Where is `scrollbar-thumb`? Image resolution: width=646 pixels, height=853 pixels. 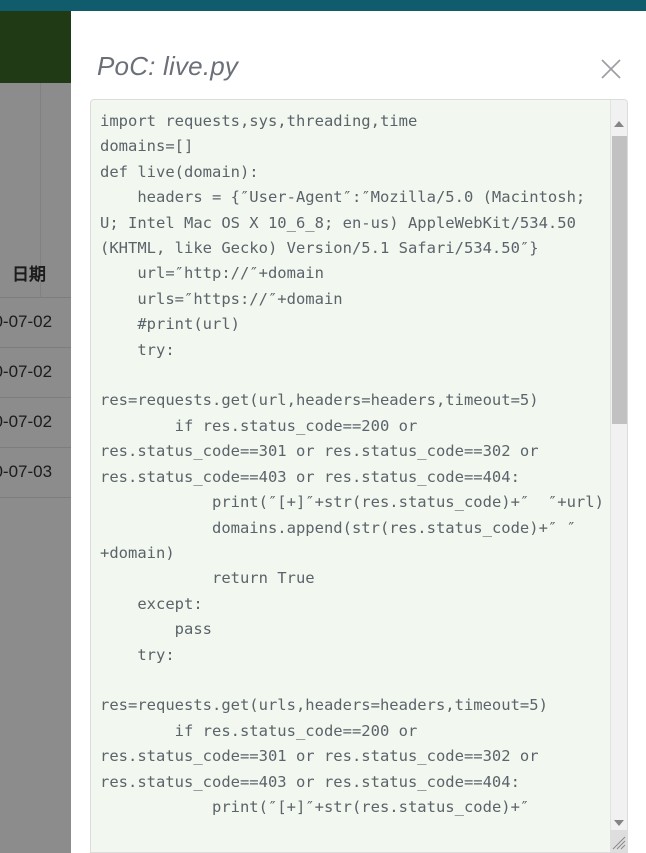 scrollbar-thumb is located at coordinates (619, 280).